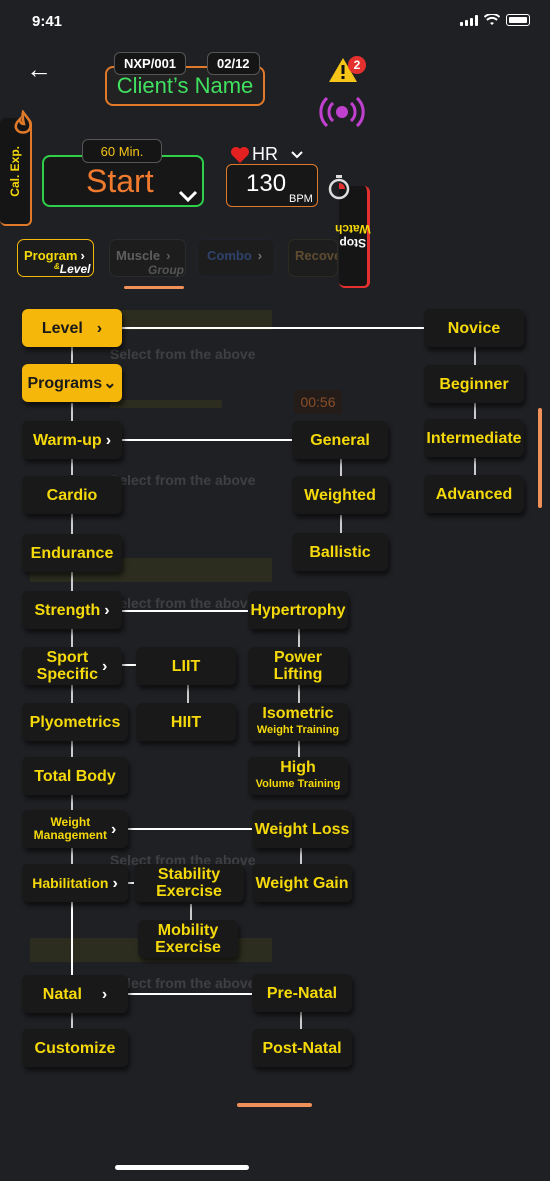 The height and width of the screenshot is (1181, 550). I want to click on tab-program-level: Program › &Level, so click(55, 258).